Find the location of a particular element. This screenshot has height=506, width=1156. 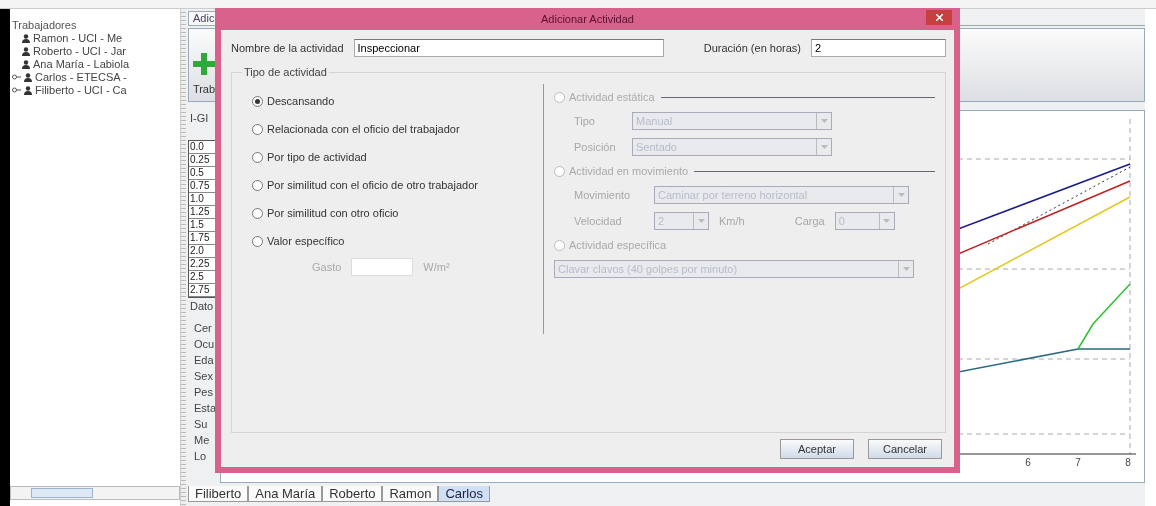

field-label: Tipo is located at coordinates (585, 121).